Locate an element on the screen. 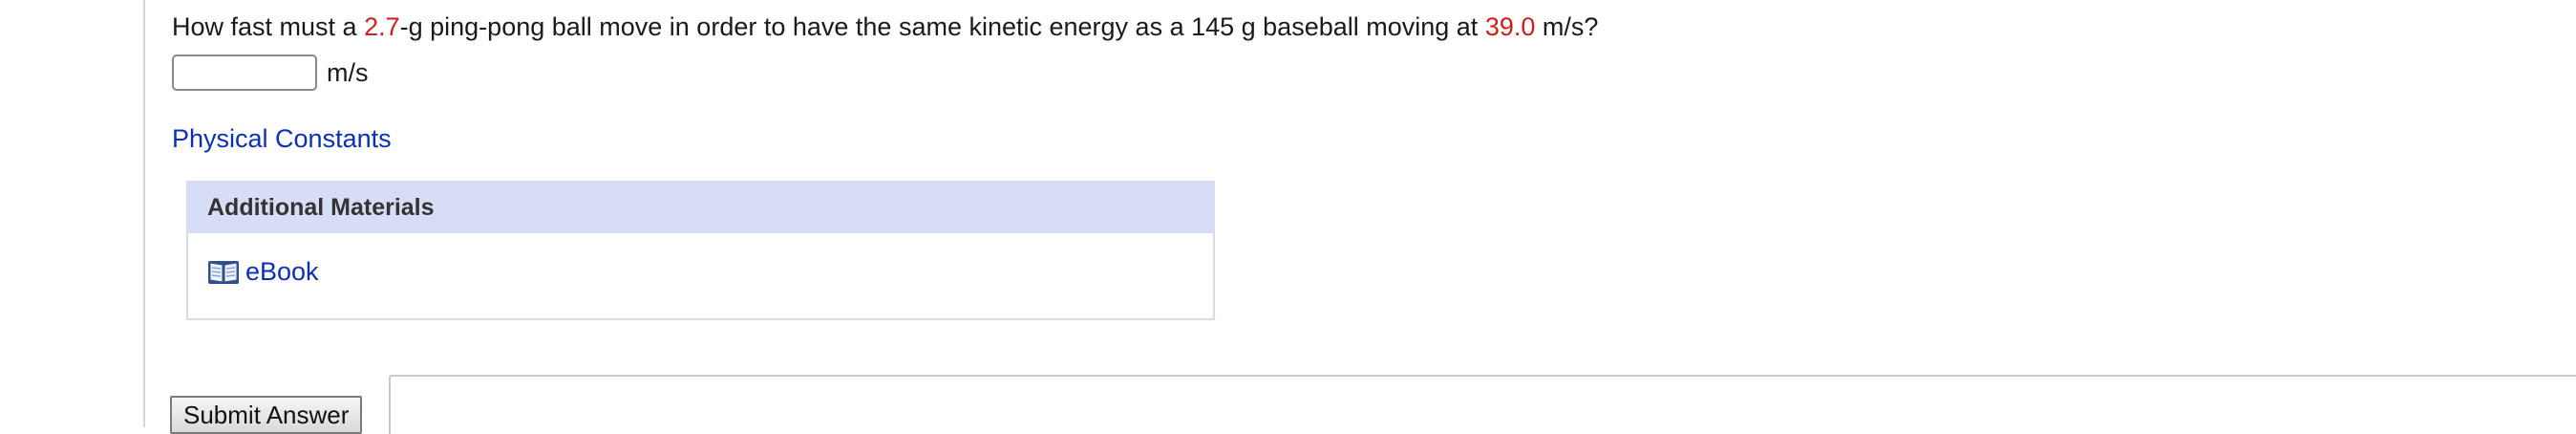 This screenshot has width=2576, height=434. physical-constants-link: Physical Constants is located at coordinates (282, 138).